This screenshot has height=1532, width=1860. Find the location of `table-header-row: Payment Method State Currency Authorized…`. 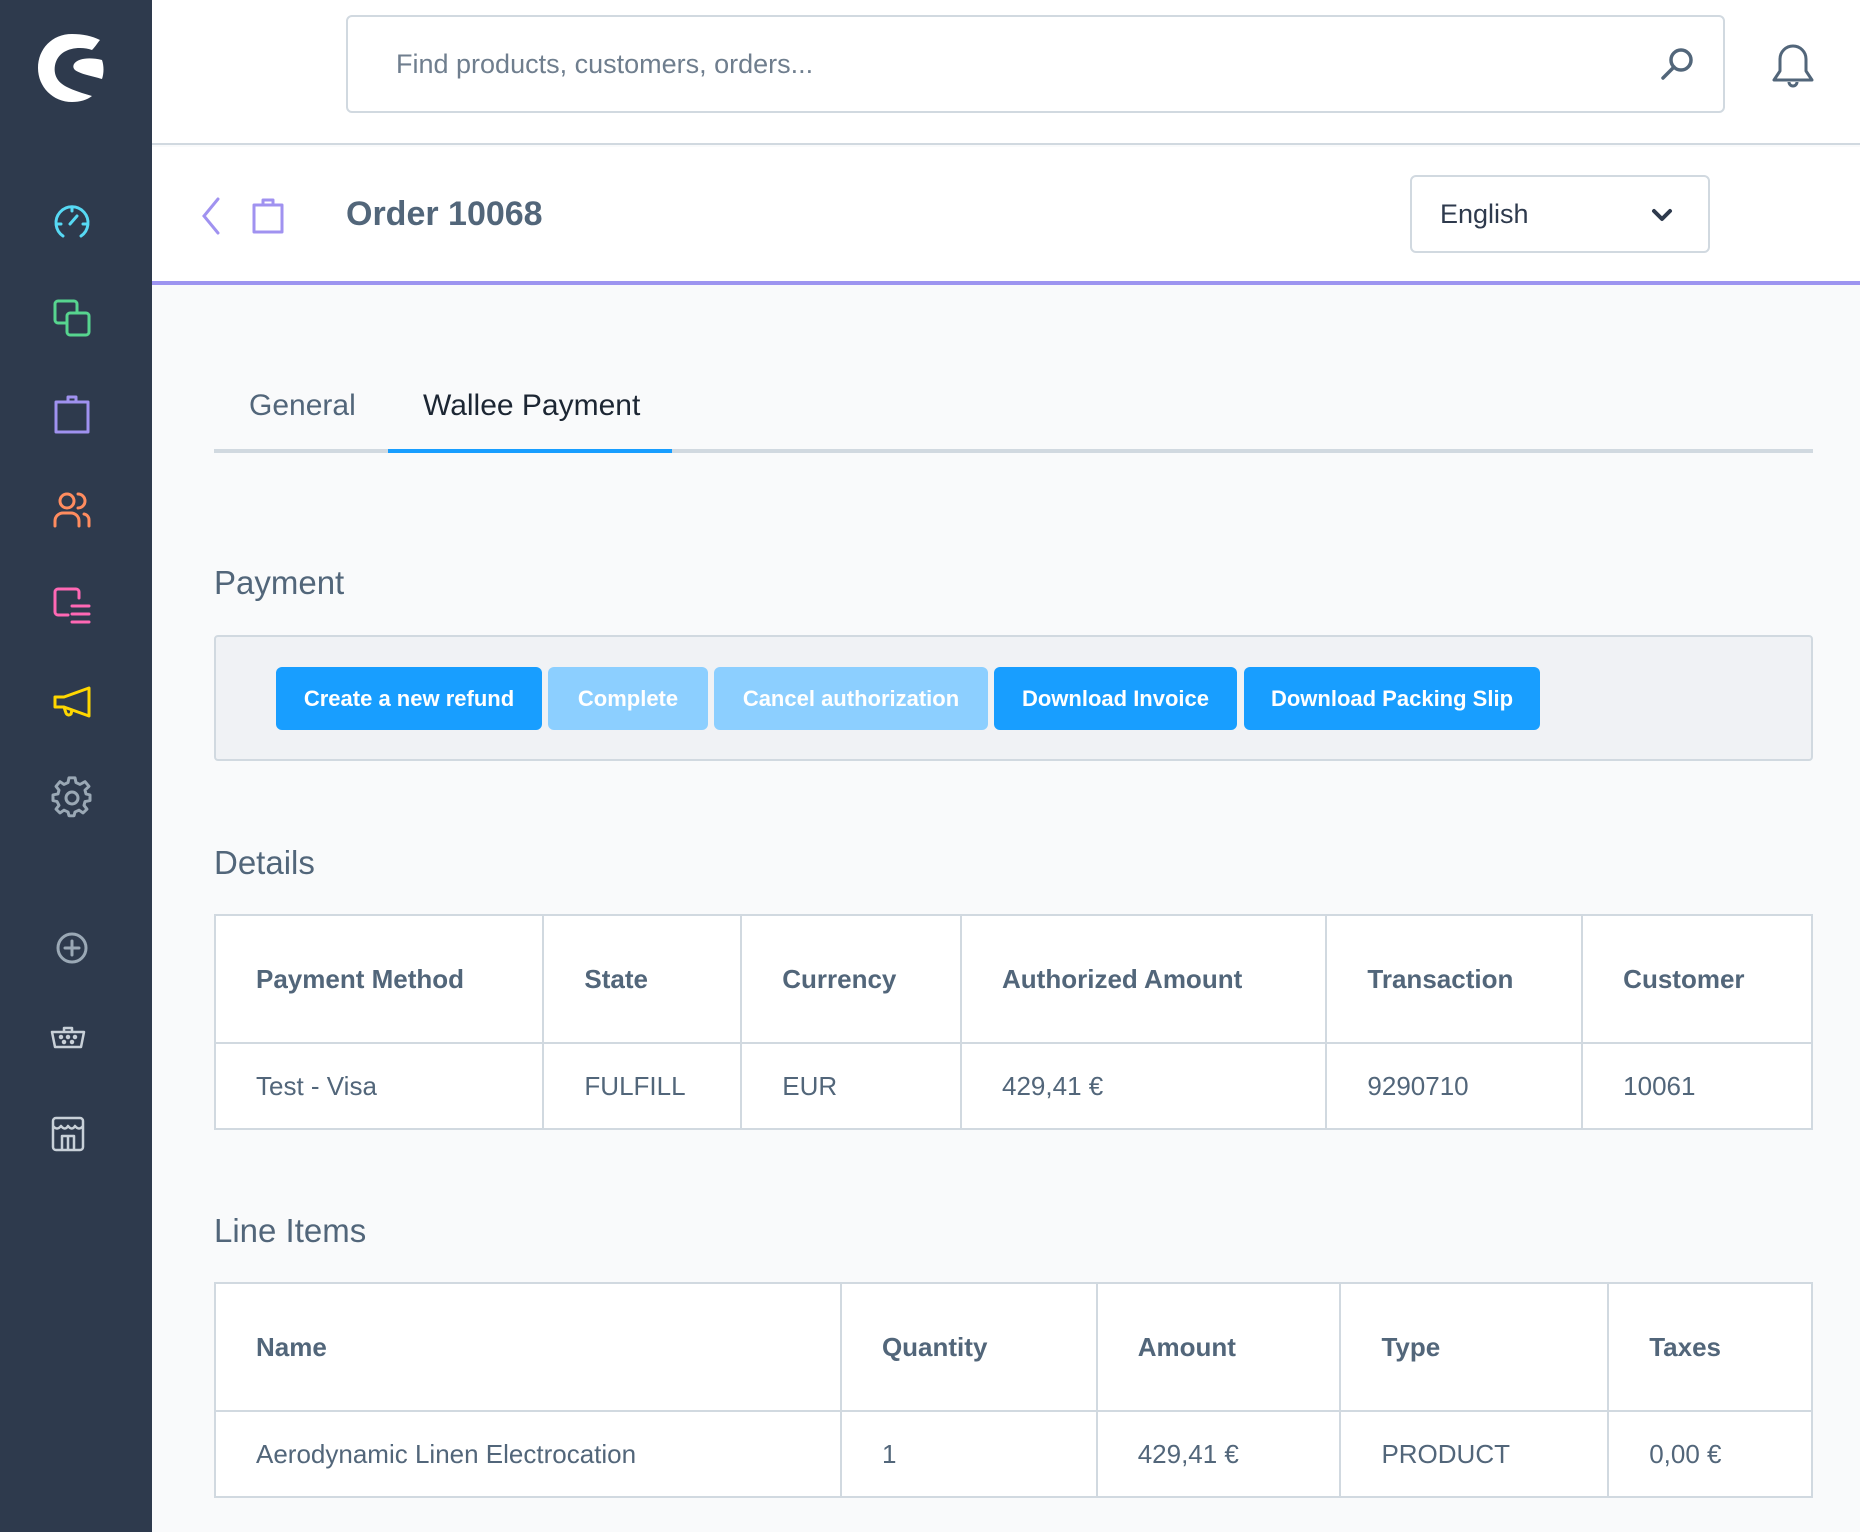

table-header-row: Payment Method State Currency Authorized… is located at coordinates (1013, 979).